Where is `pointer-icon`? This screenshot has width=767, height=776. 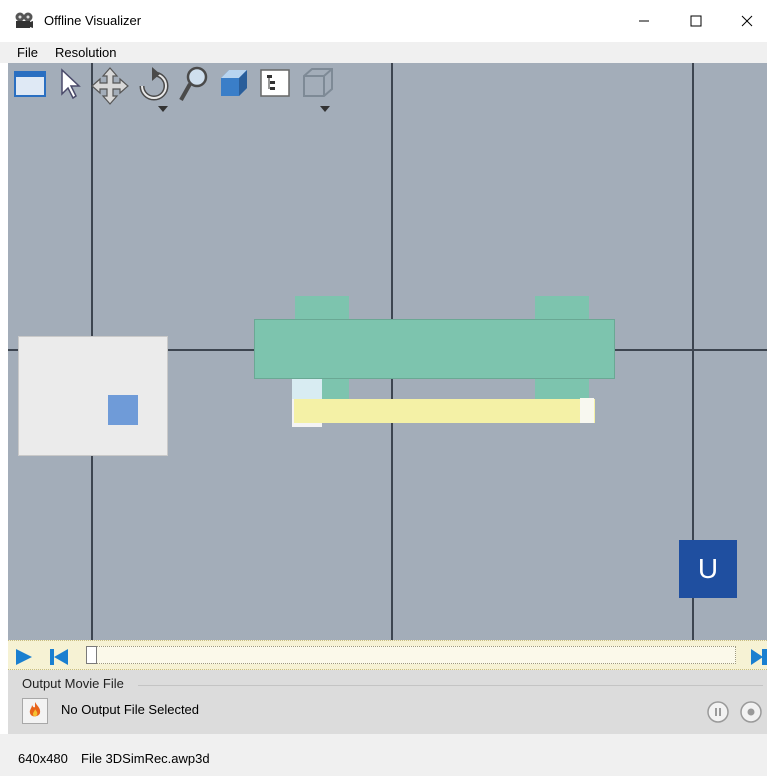
pointer-icon is located at coordinates (69, 87).